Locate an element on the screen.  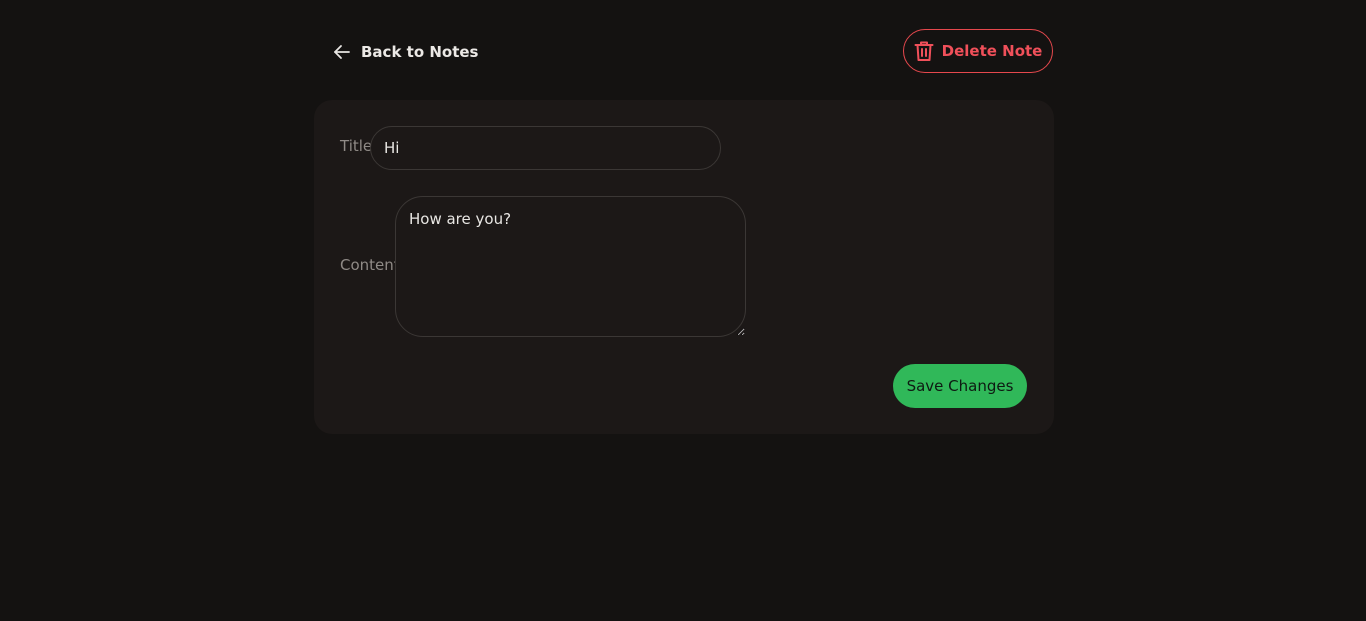
back-to-notes-link: Back to Notes is located at coordinates (405, 52).